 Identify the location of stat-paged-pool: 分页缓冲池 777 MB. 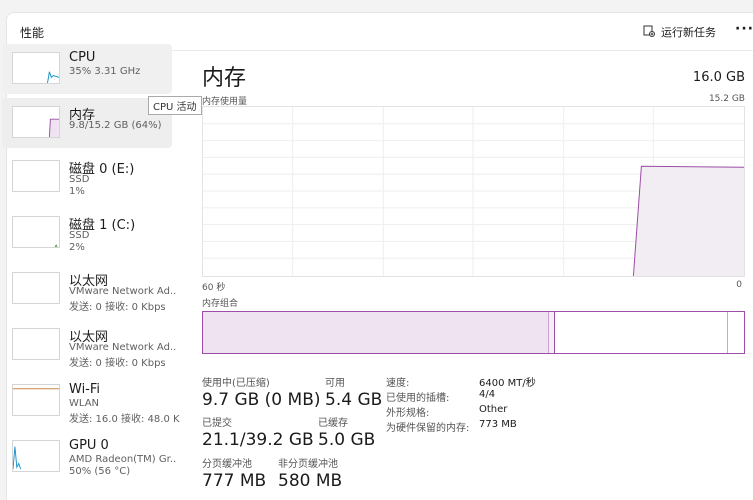
(234, 473).